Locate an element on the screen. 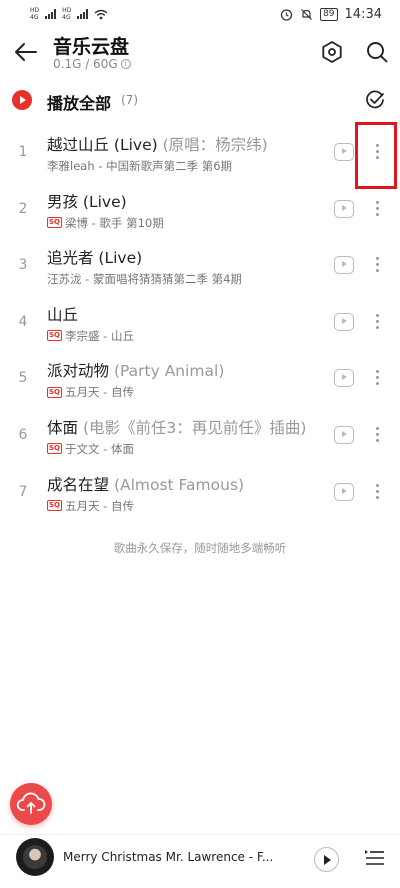  song-index: 2 is located at coordinates (23, 208).